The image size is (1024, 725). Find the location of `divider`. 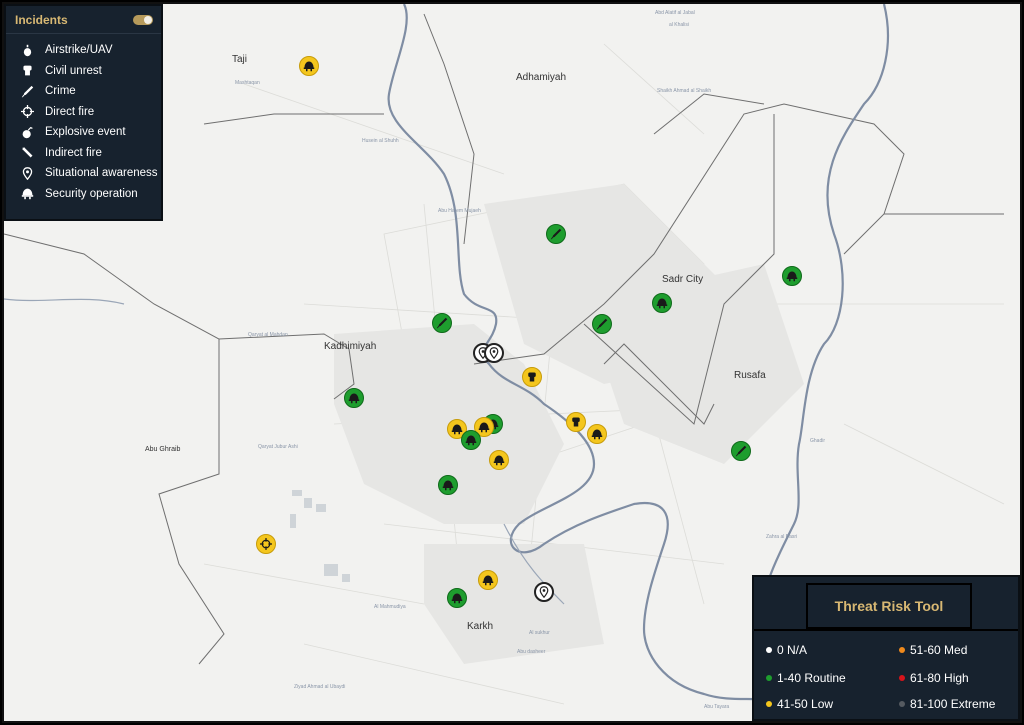

divider is located at coordinates (886, 630).